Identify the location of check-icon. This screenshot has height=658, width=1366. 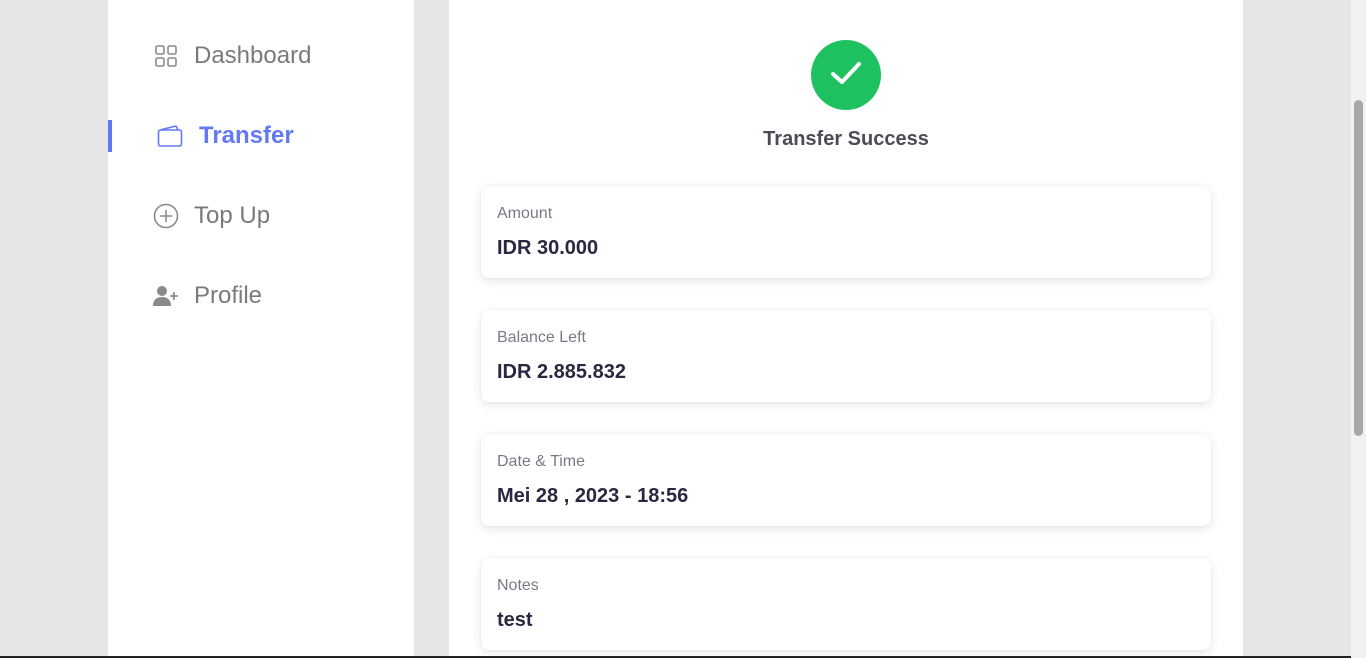
(846, 75).